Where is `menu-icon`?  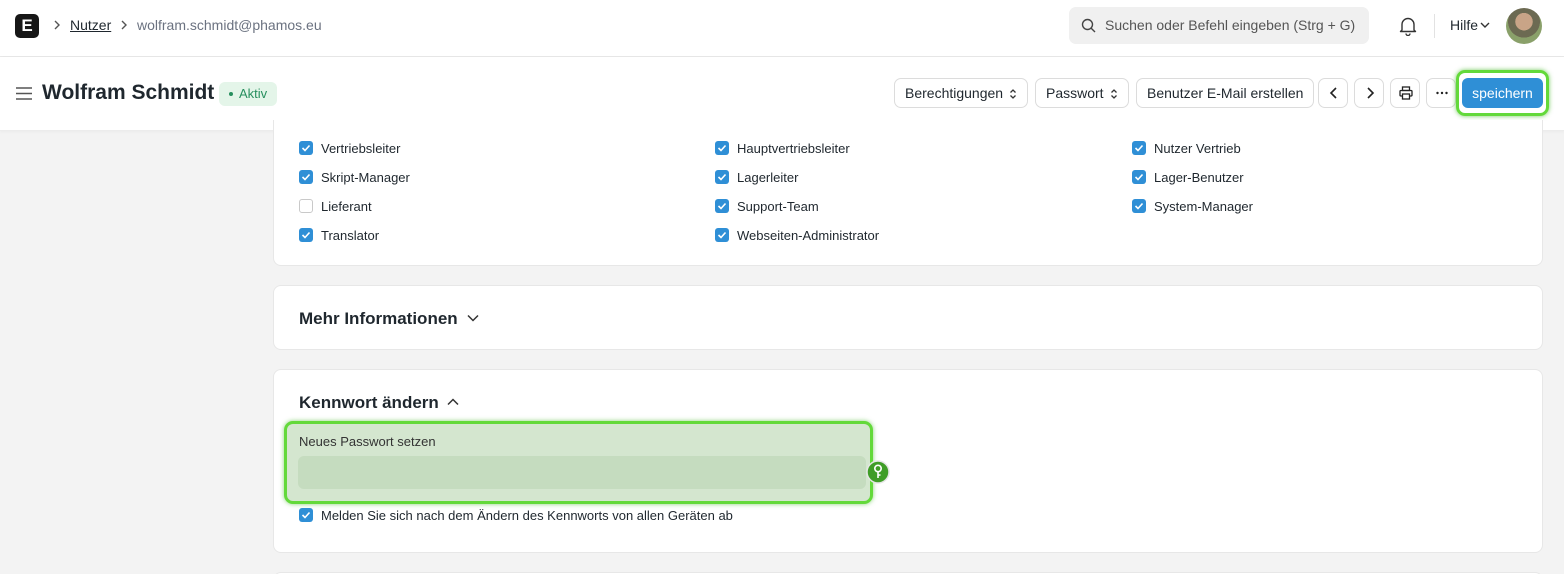
menu-icon is located at coordinates (24, 93).